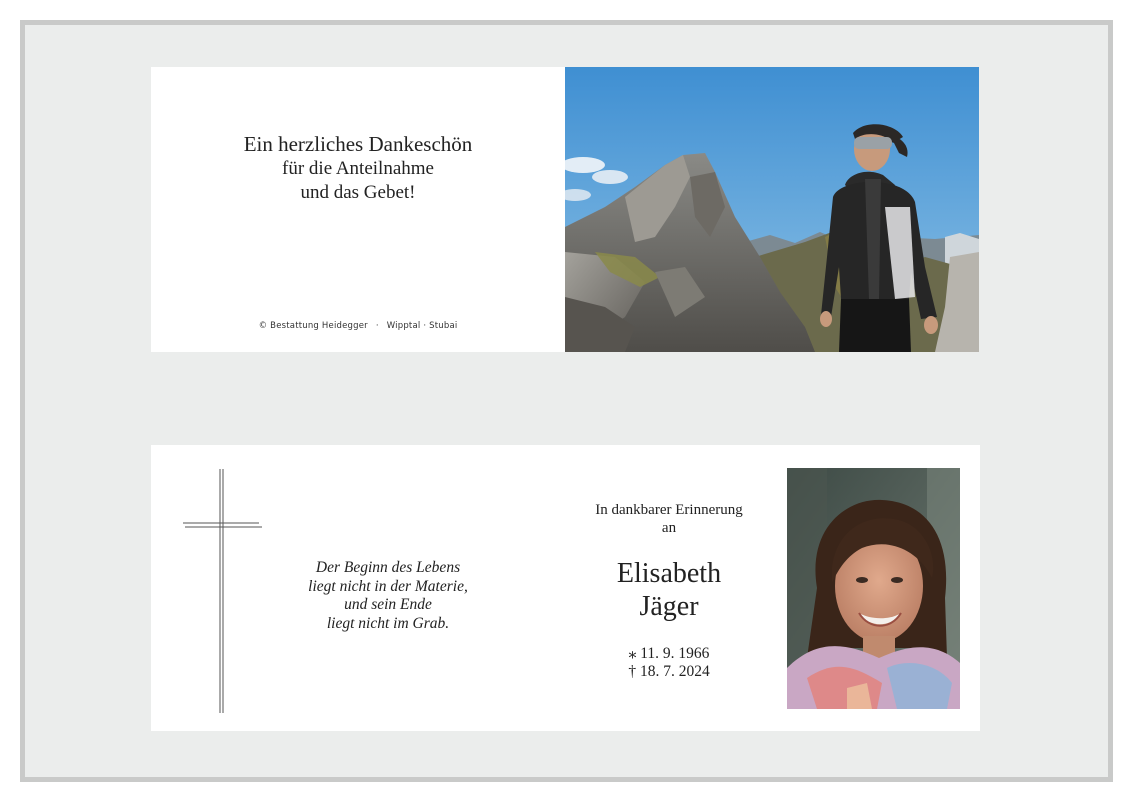  Describe the element at coordinates (422, 326) in the screenshot. I see `region-text: Wipptal · Stubai` at that location.